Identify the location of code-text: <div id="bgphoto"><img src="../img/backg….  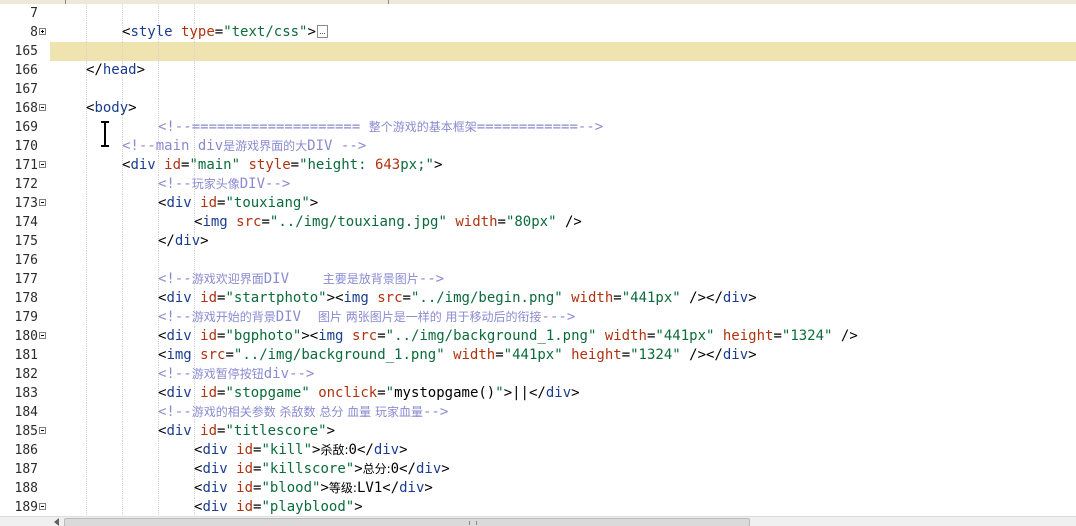
(508, 336).